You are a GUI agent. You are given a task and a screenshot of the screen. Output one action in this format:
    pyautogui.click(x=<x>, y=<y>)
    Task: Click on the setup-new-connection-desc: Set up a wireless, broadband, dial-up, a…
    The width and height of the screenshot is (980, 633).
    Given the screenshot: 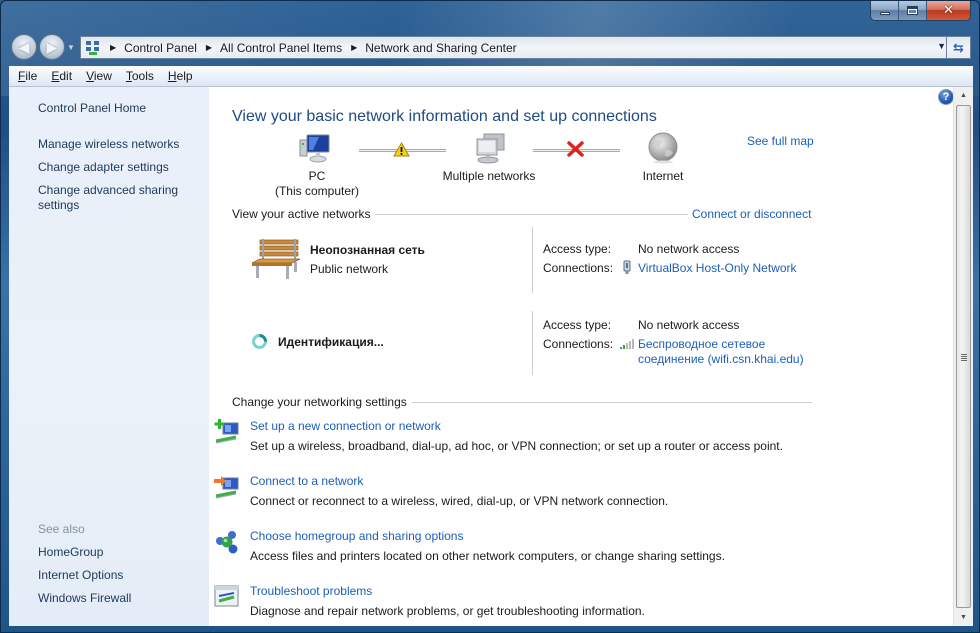 What is the action you would take?
    pyautogui.click(x=516, y=446)
    